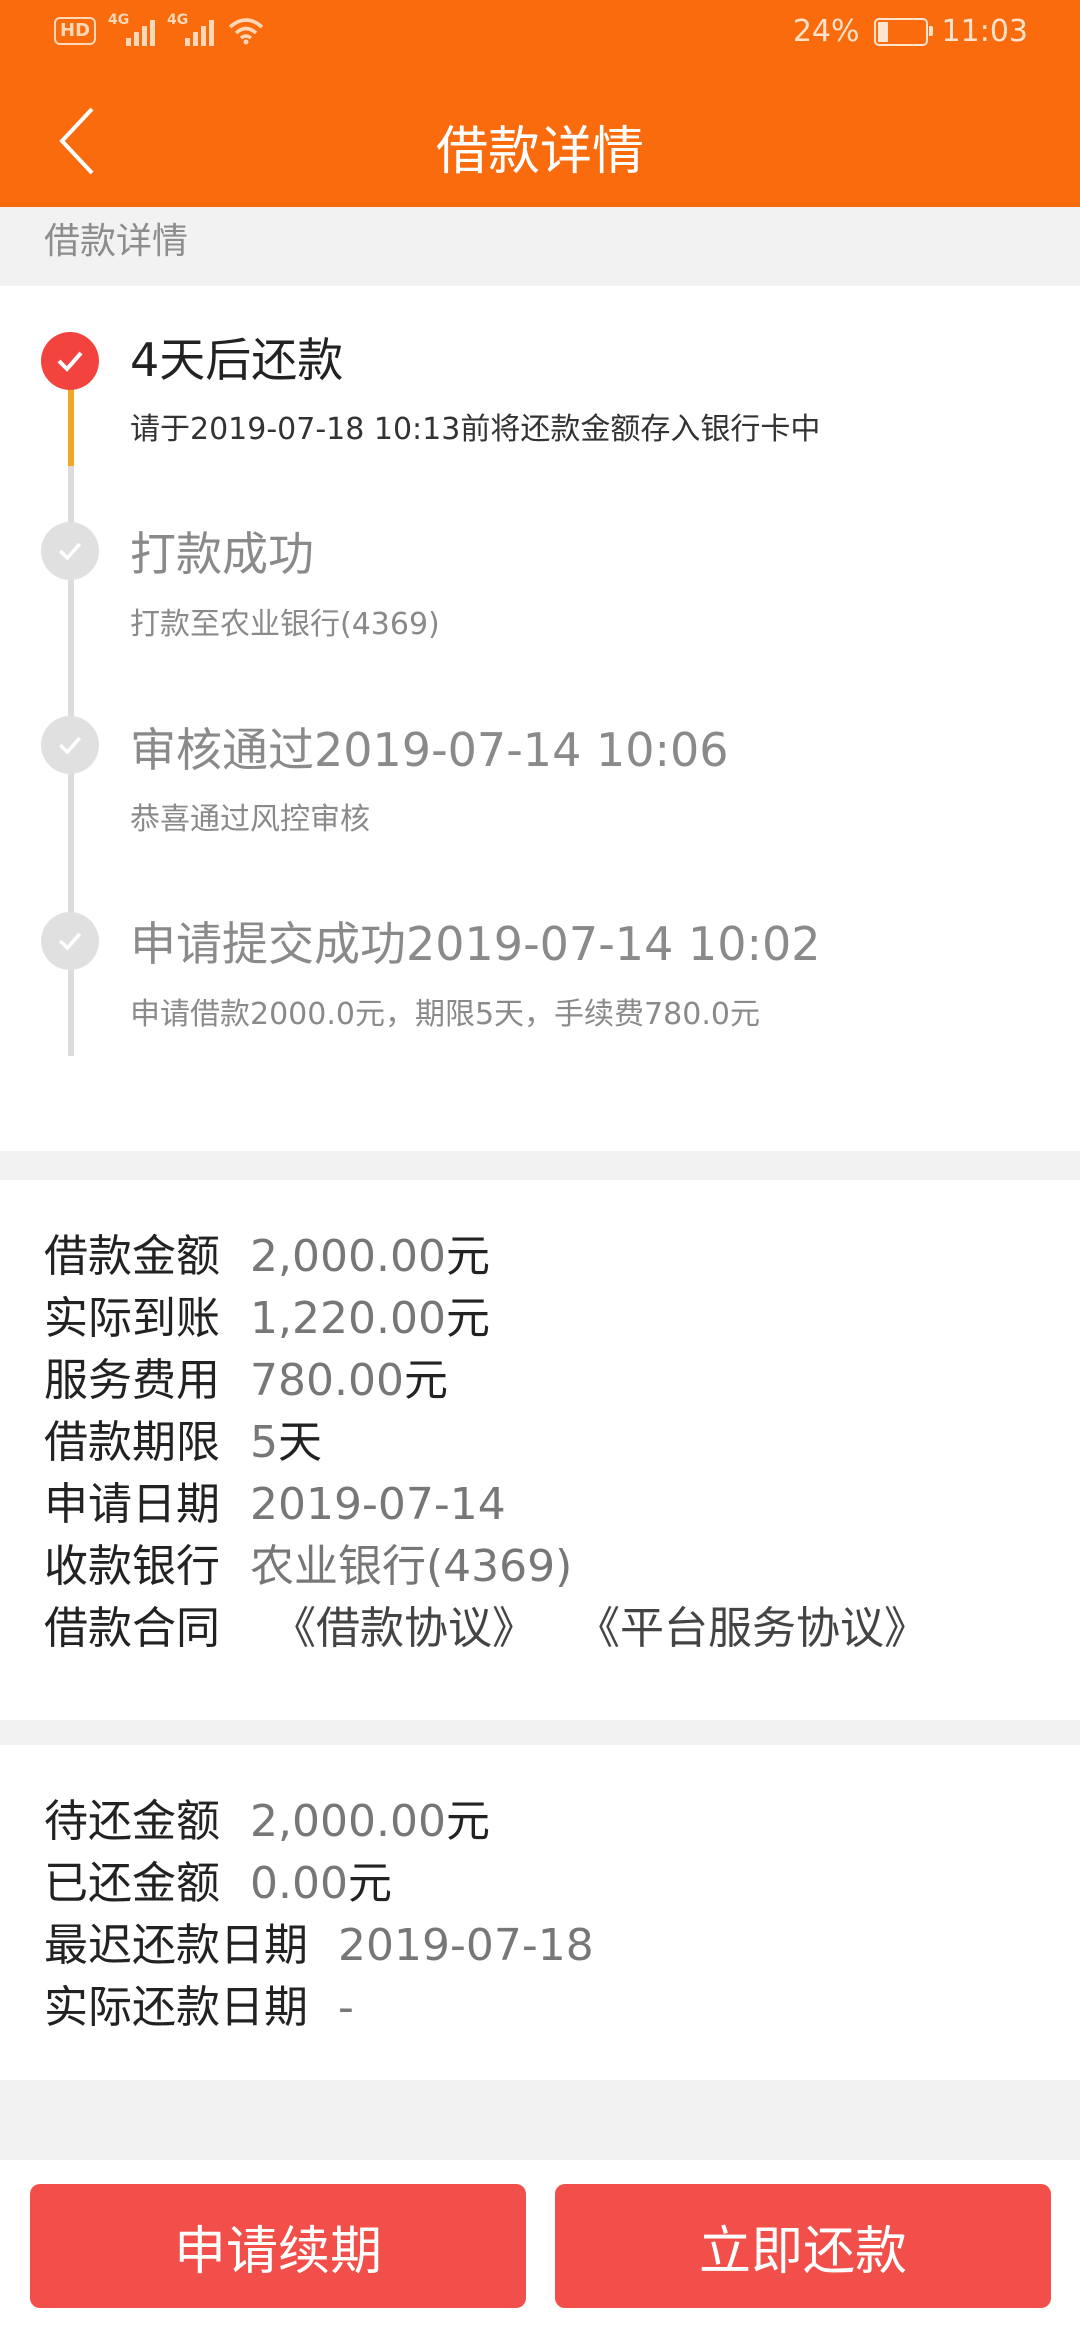 Image resolution: width=1080 pixels, height=2340 pixels. What do you see at coordinates (346, 2007) in the screenshot?
I see `info-value: -` at bounding box center [346, 2007].